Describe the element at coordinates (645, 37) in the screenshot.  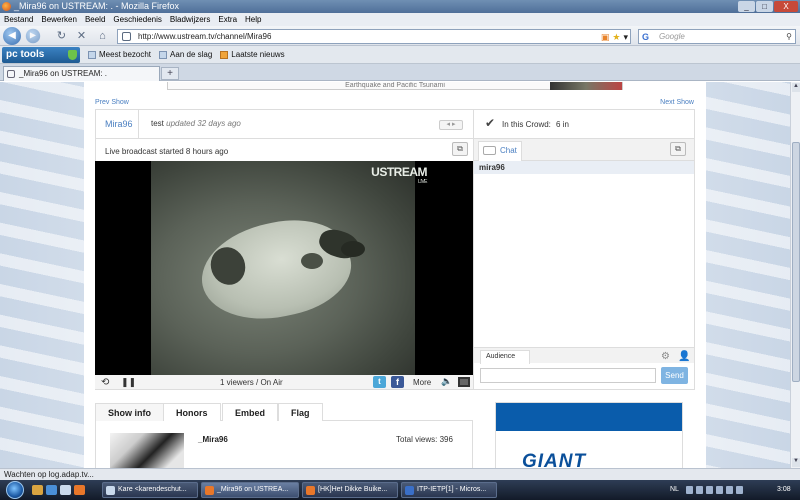
I see `google-icon: G` at that location.